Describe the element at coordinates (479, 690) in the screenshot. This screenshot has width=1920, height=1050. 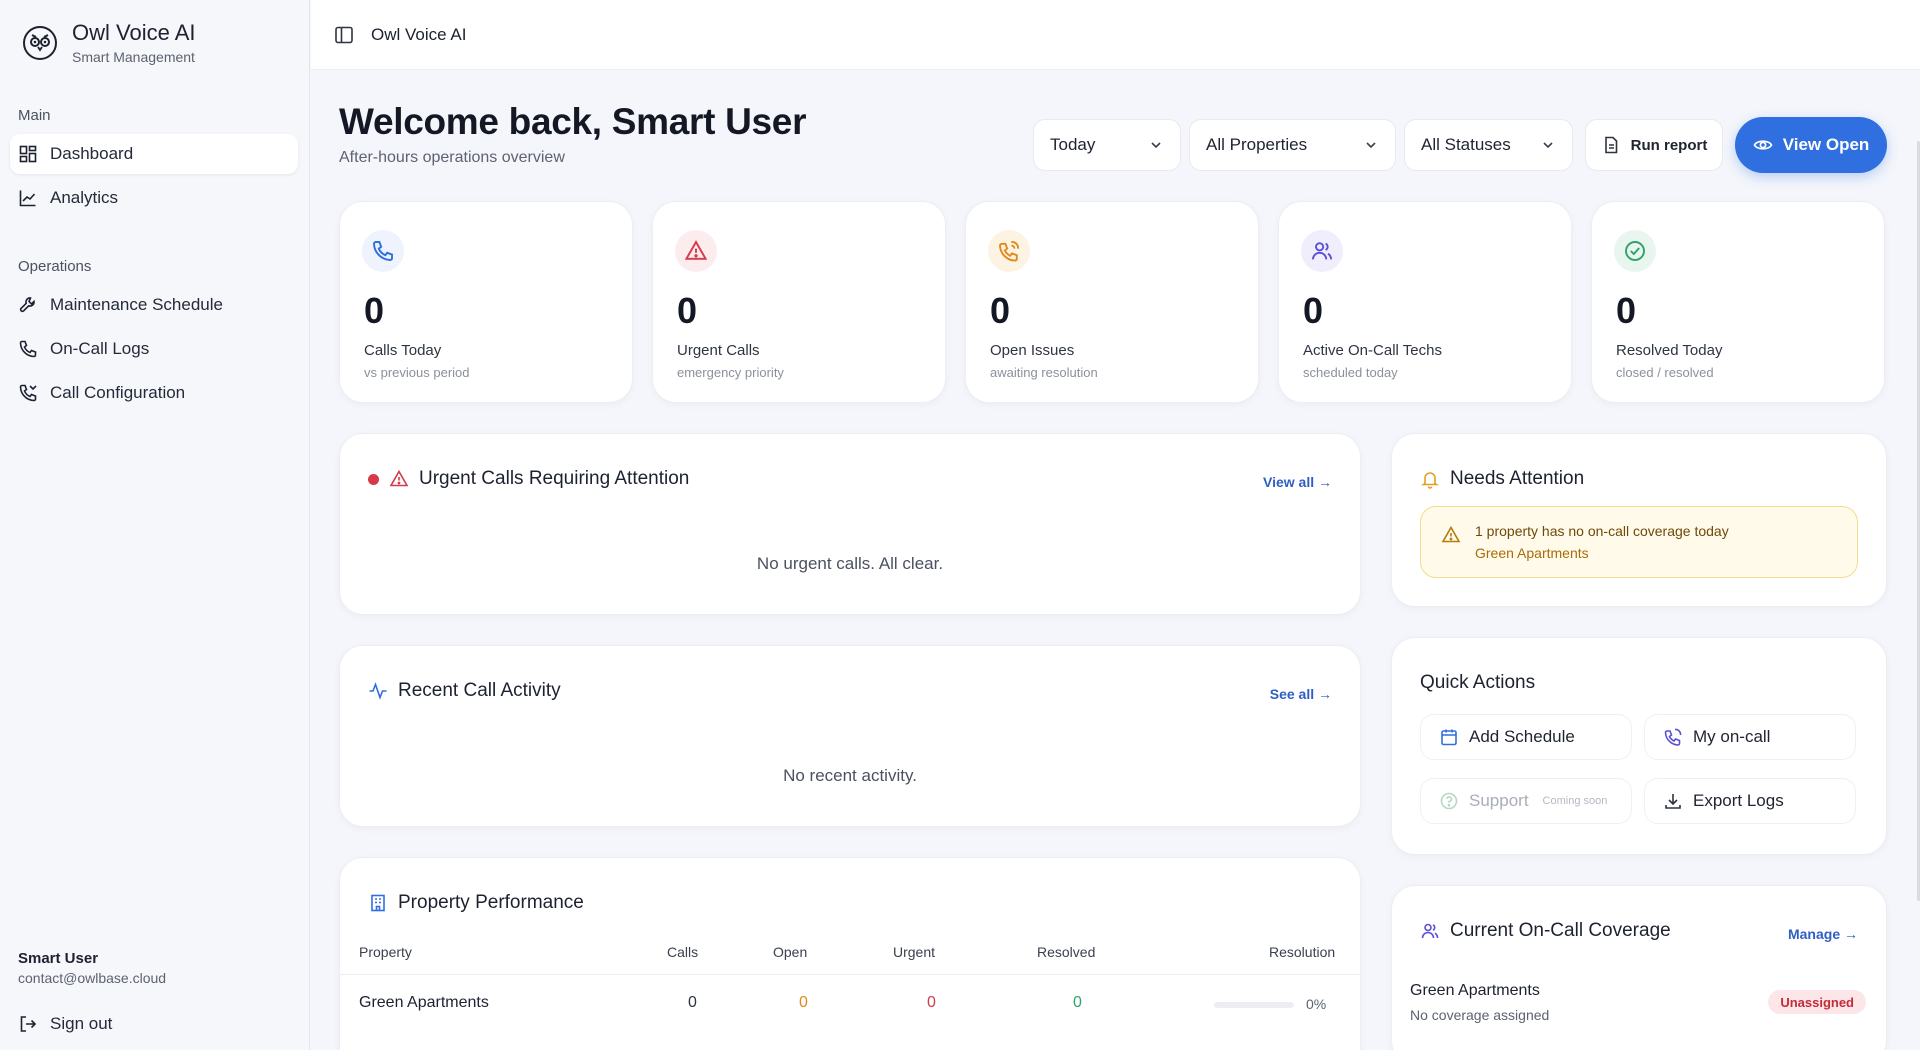
I see `card-title-text: Recent Call Activity` at that location.